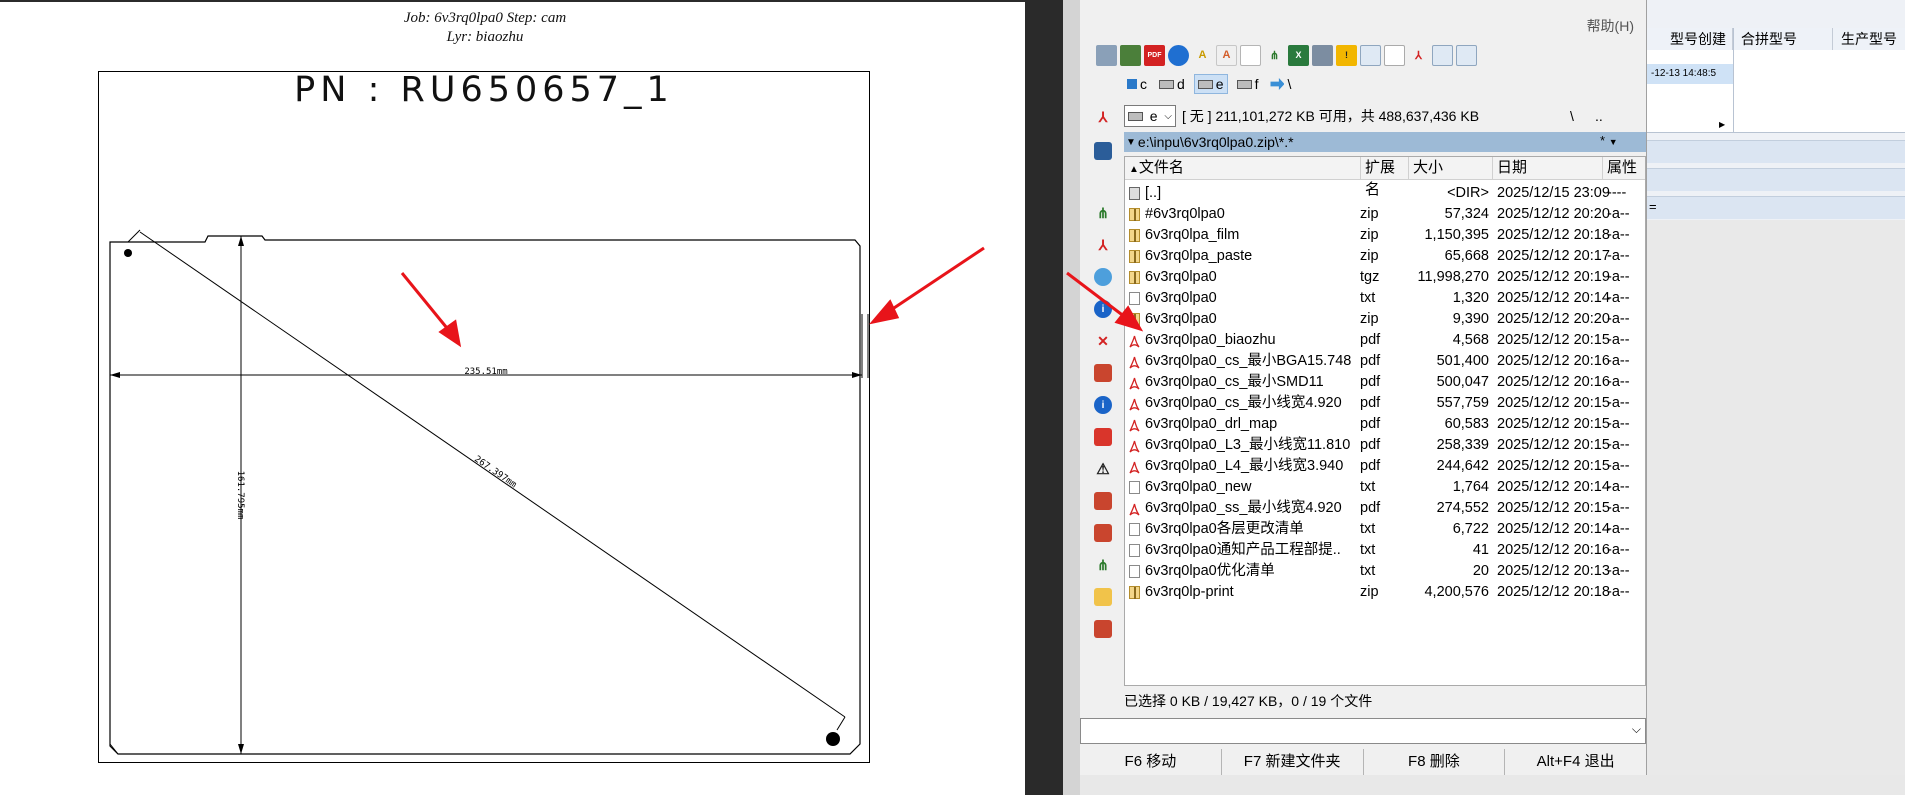  What do you see at coordinates (1103, 405) in the screenshot?
I see `info-icon-2: i` at bounding box center [1103, 405].